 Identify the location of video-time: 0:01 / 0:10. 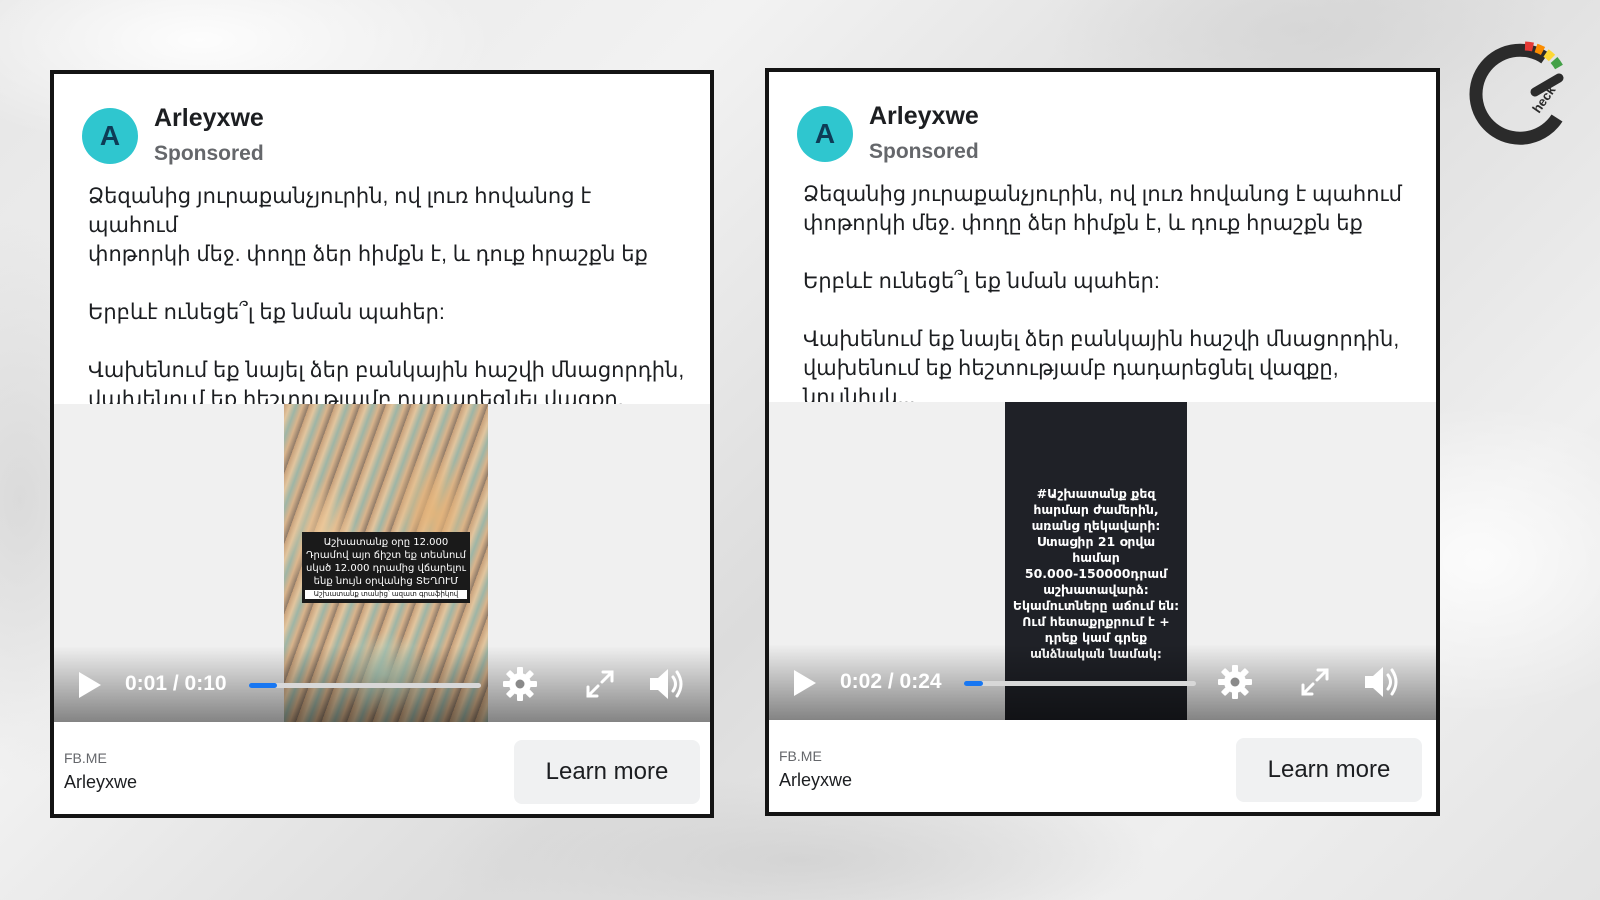
(176, 683).